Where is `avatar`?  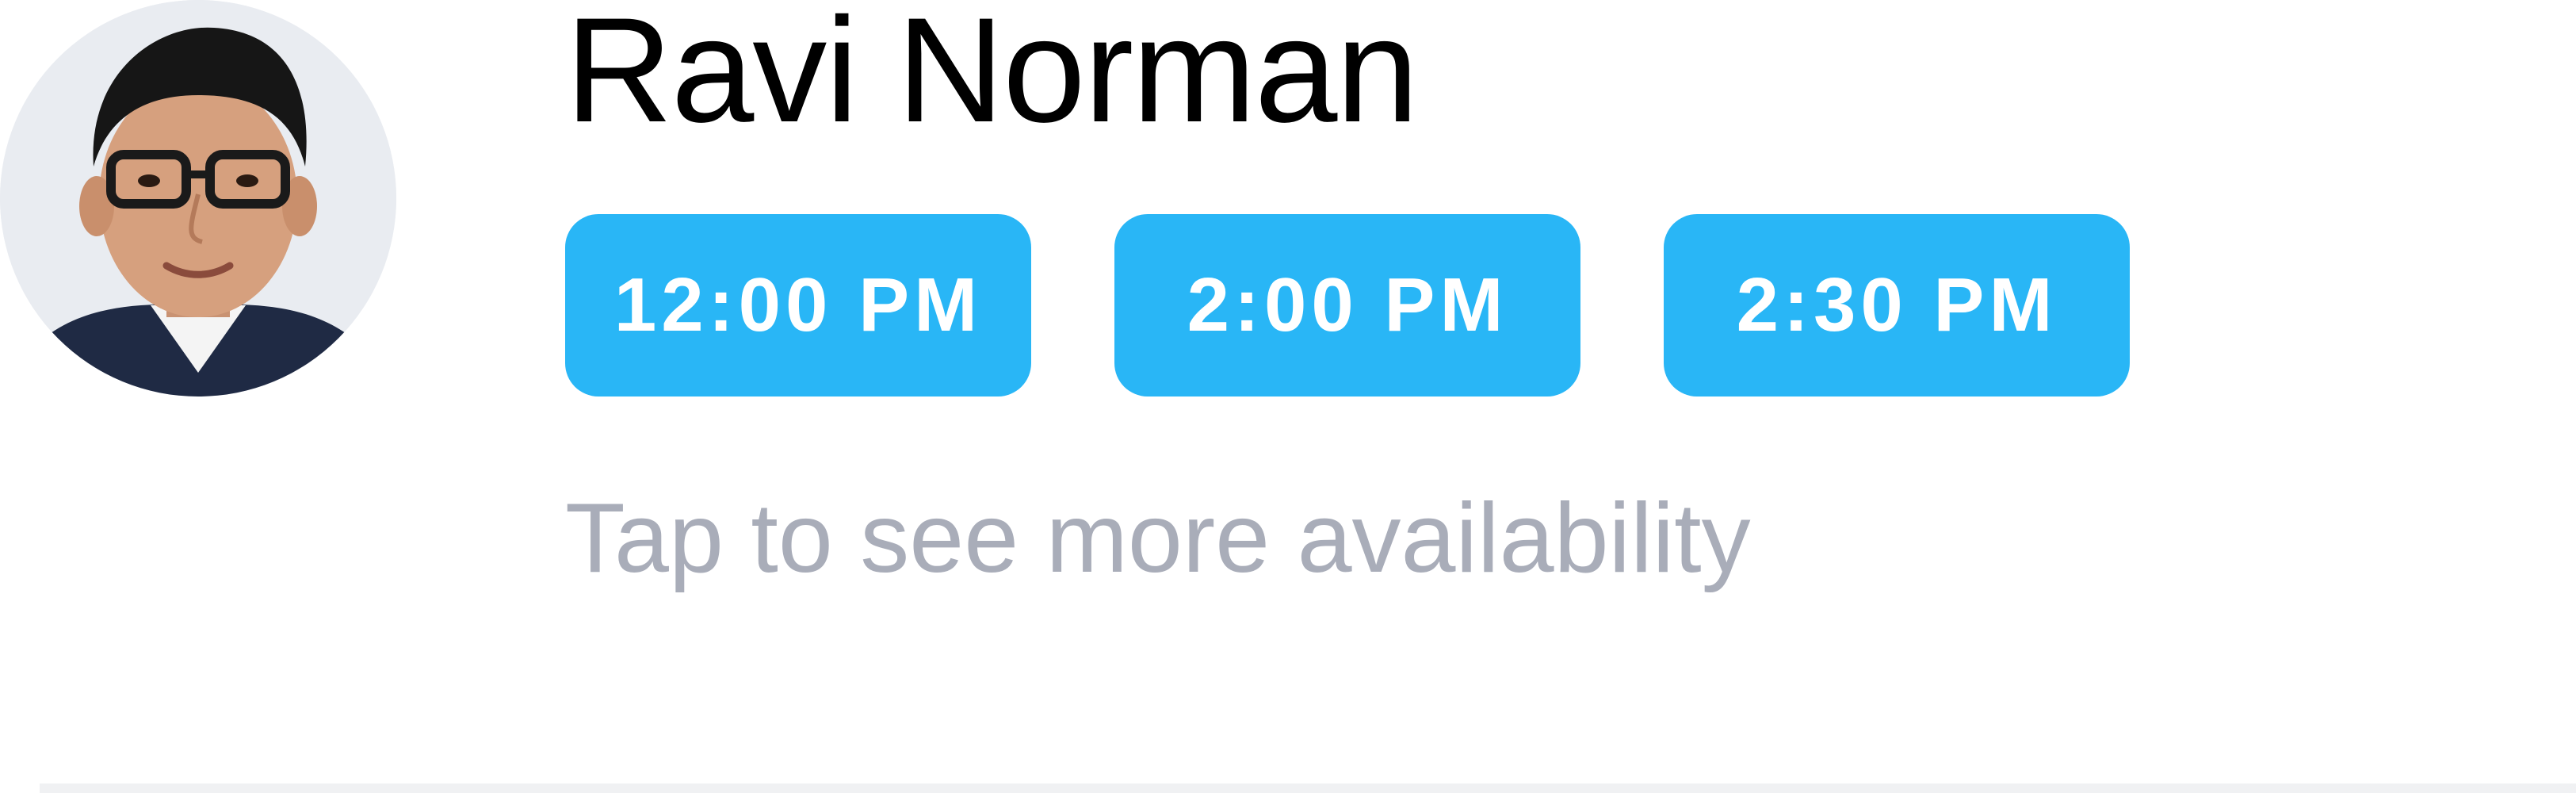
avatar is located at coordinates (198, 198).